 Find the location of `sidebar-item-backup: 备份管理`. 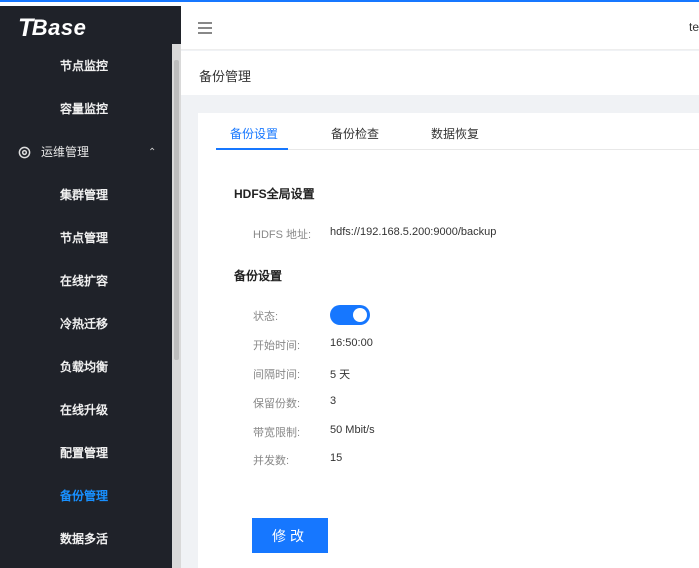

sidebar-item-backup: 备份管理 is located at coordinates (86, 496).